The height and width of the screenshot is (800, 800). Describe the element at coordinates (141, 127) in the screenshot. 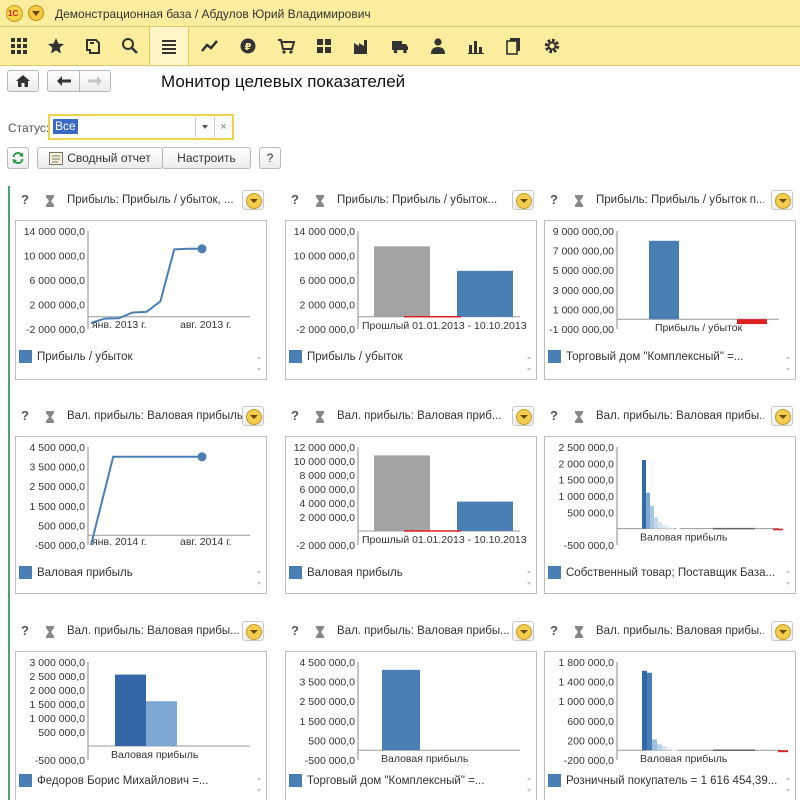

I see `status-field: Все ×` at that location.